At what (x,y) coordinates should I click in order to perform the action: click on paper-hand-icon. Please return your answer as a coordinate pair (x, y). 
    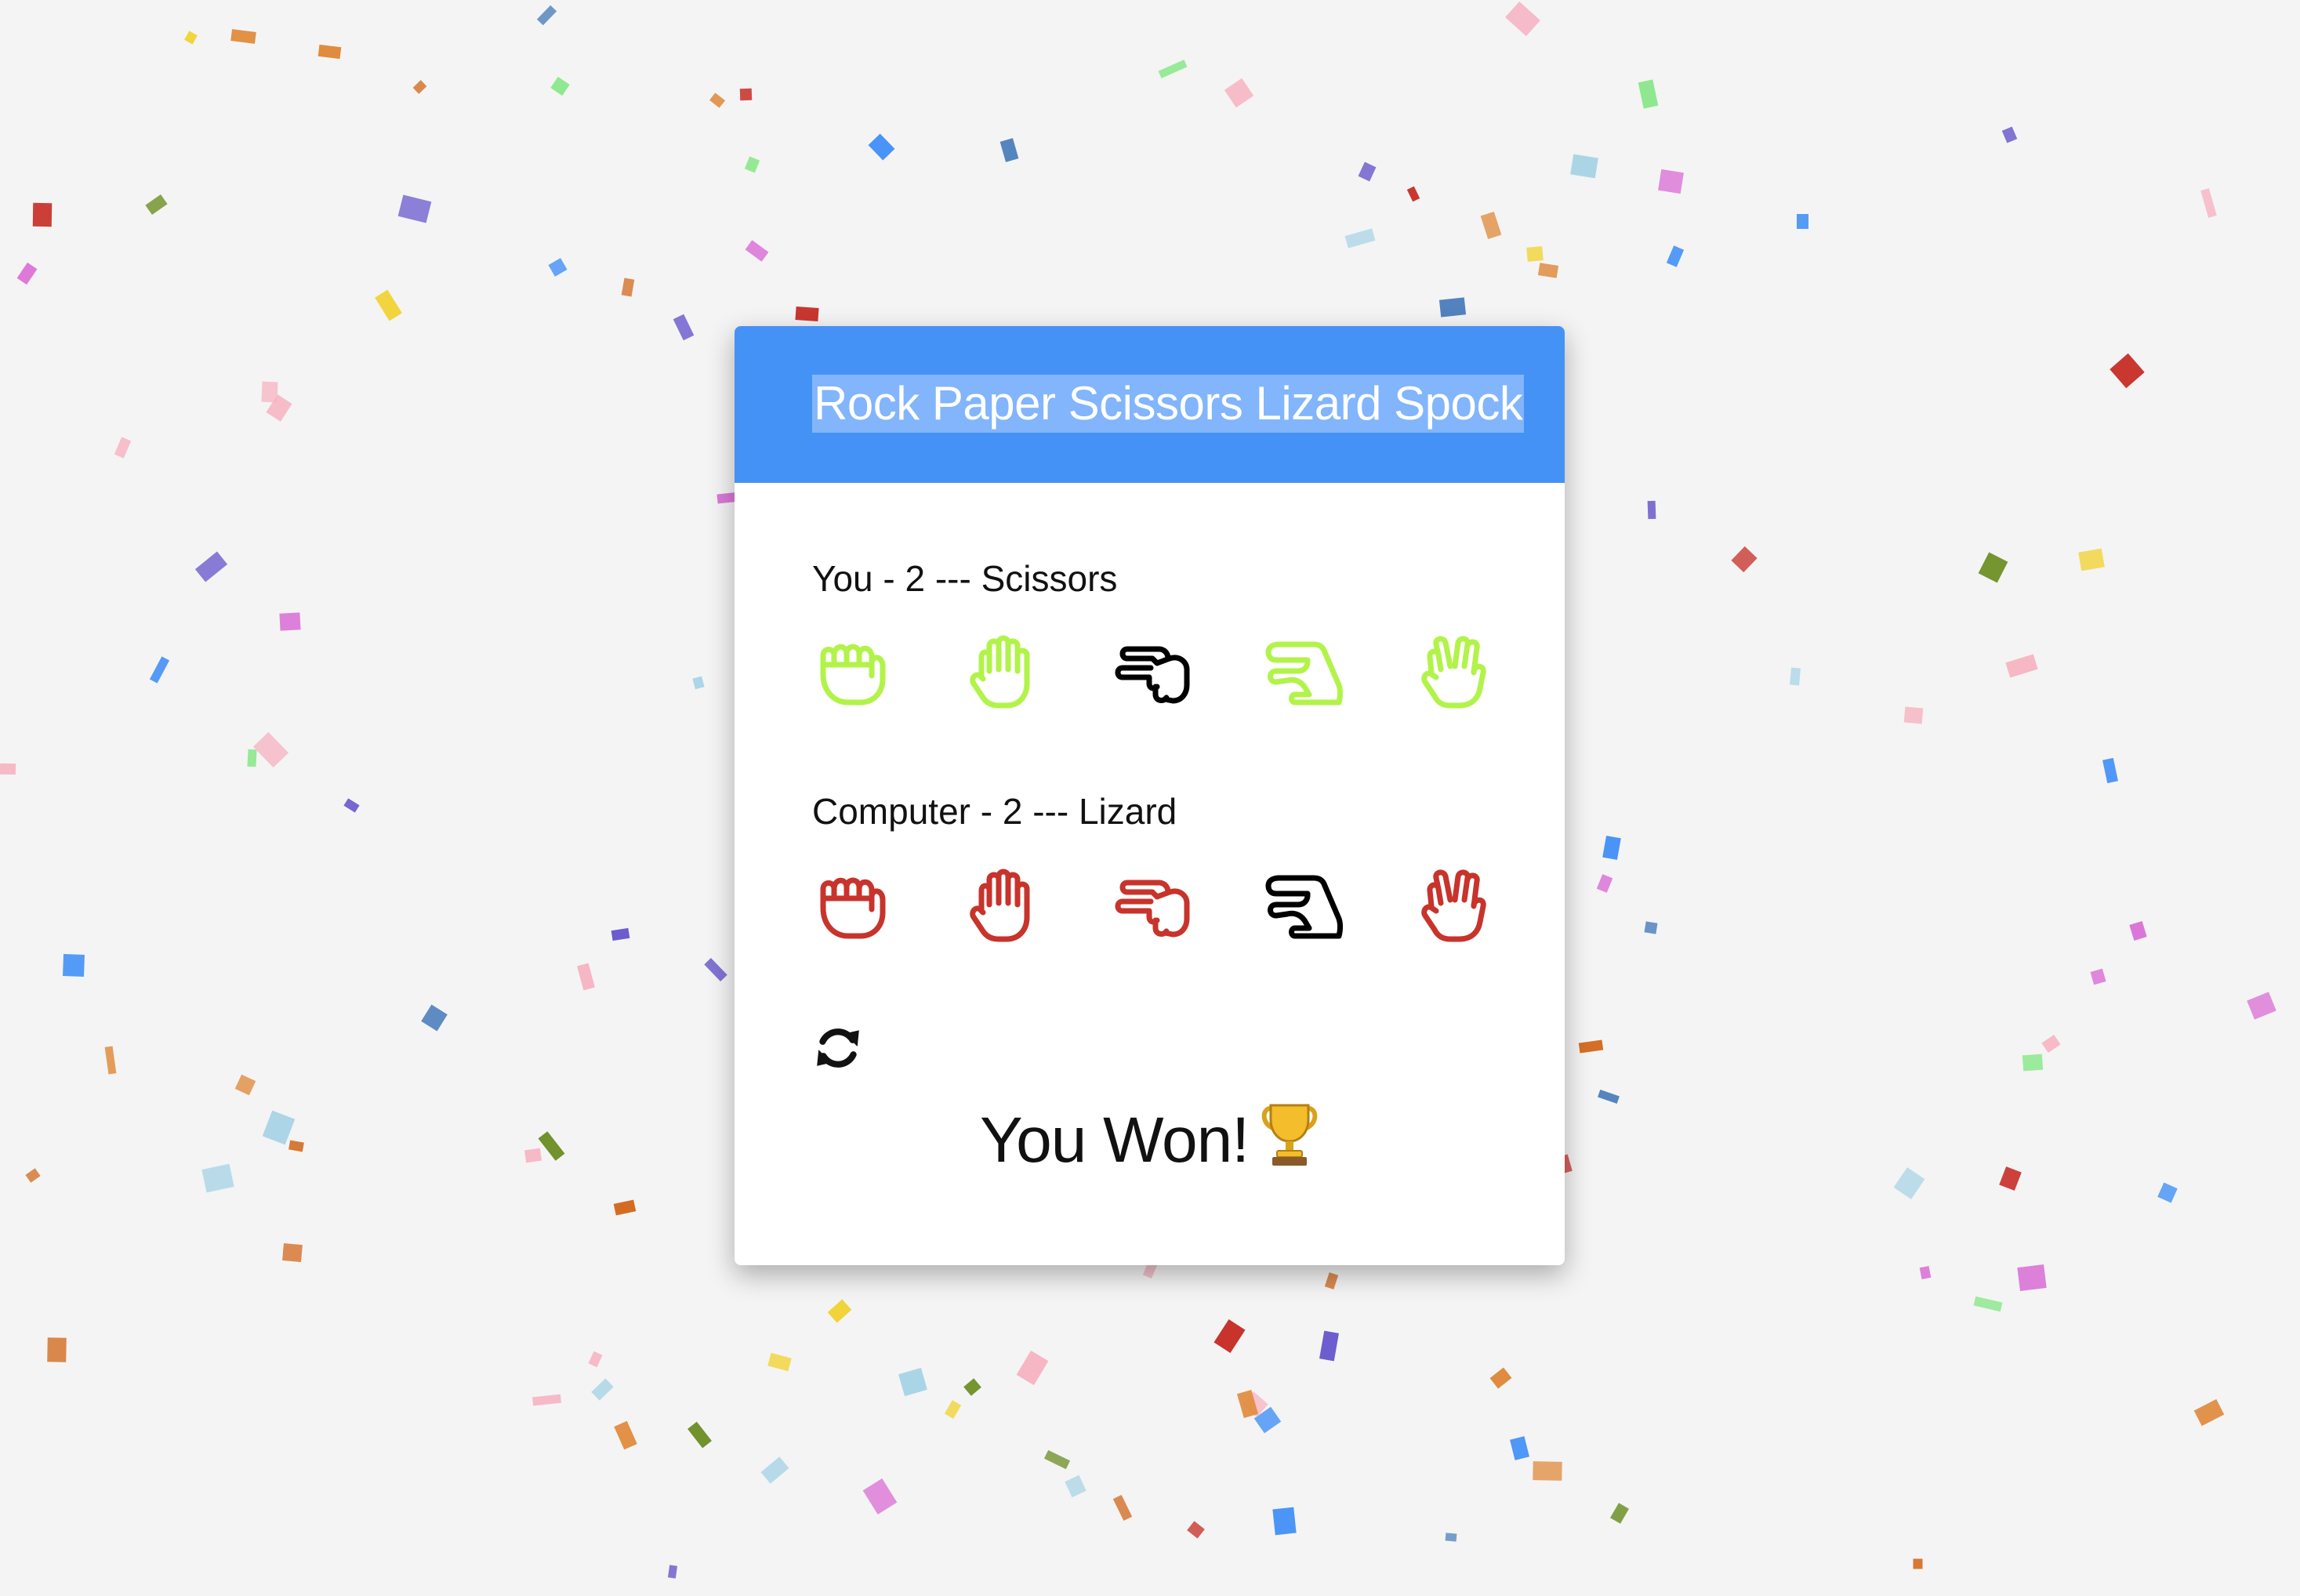
    Looking at the image, I should click on (1000, 672).